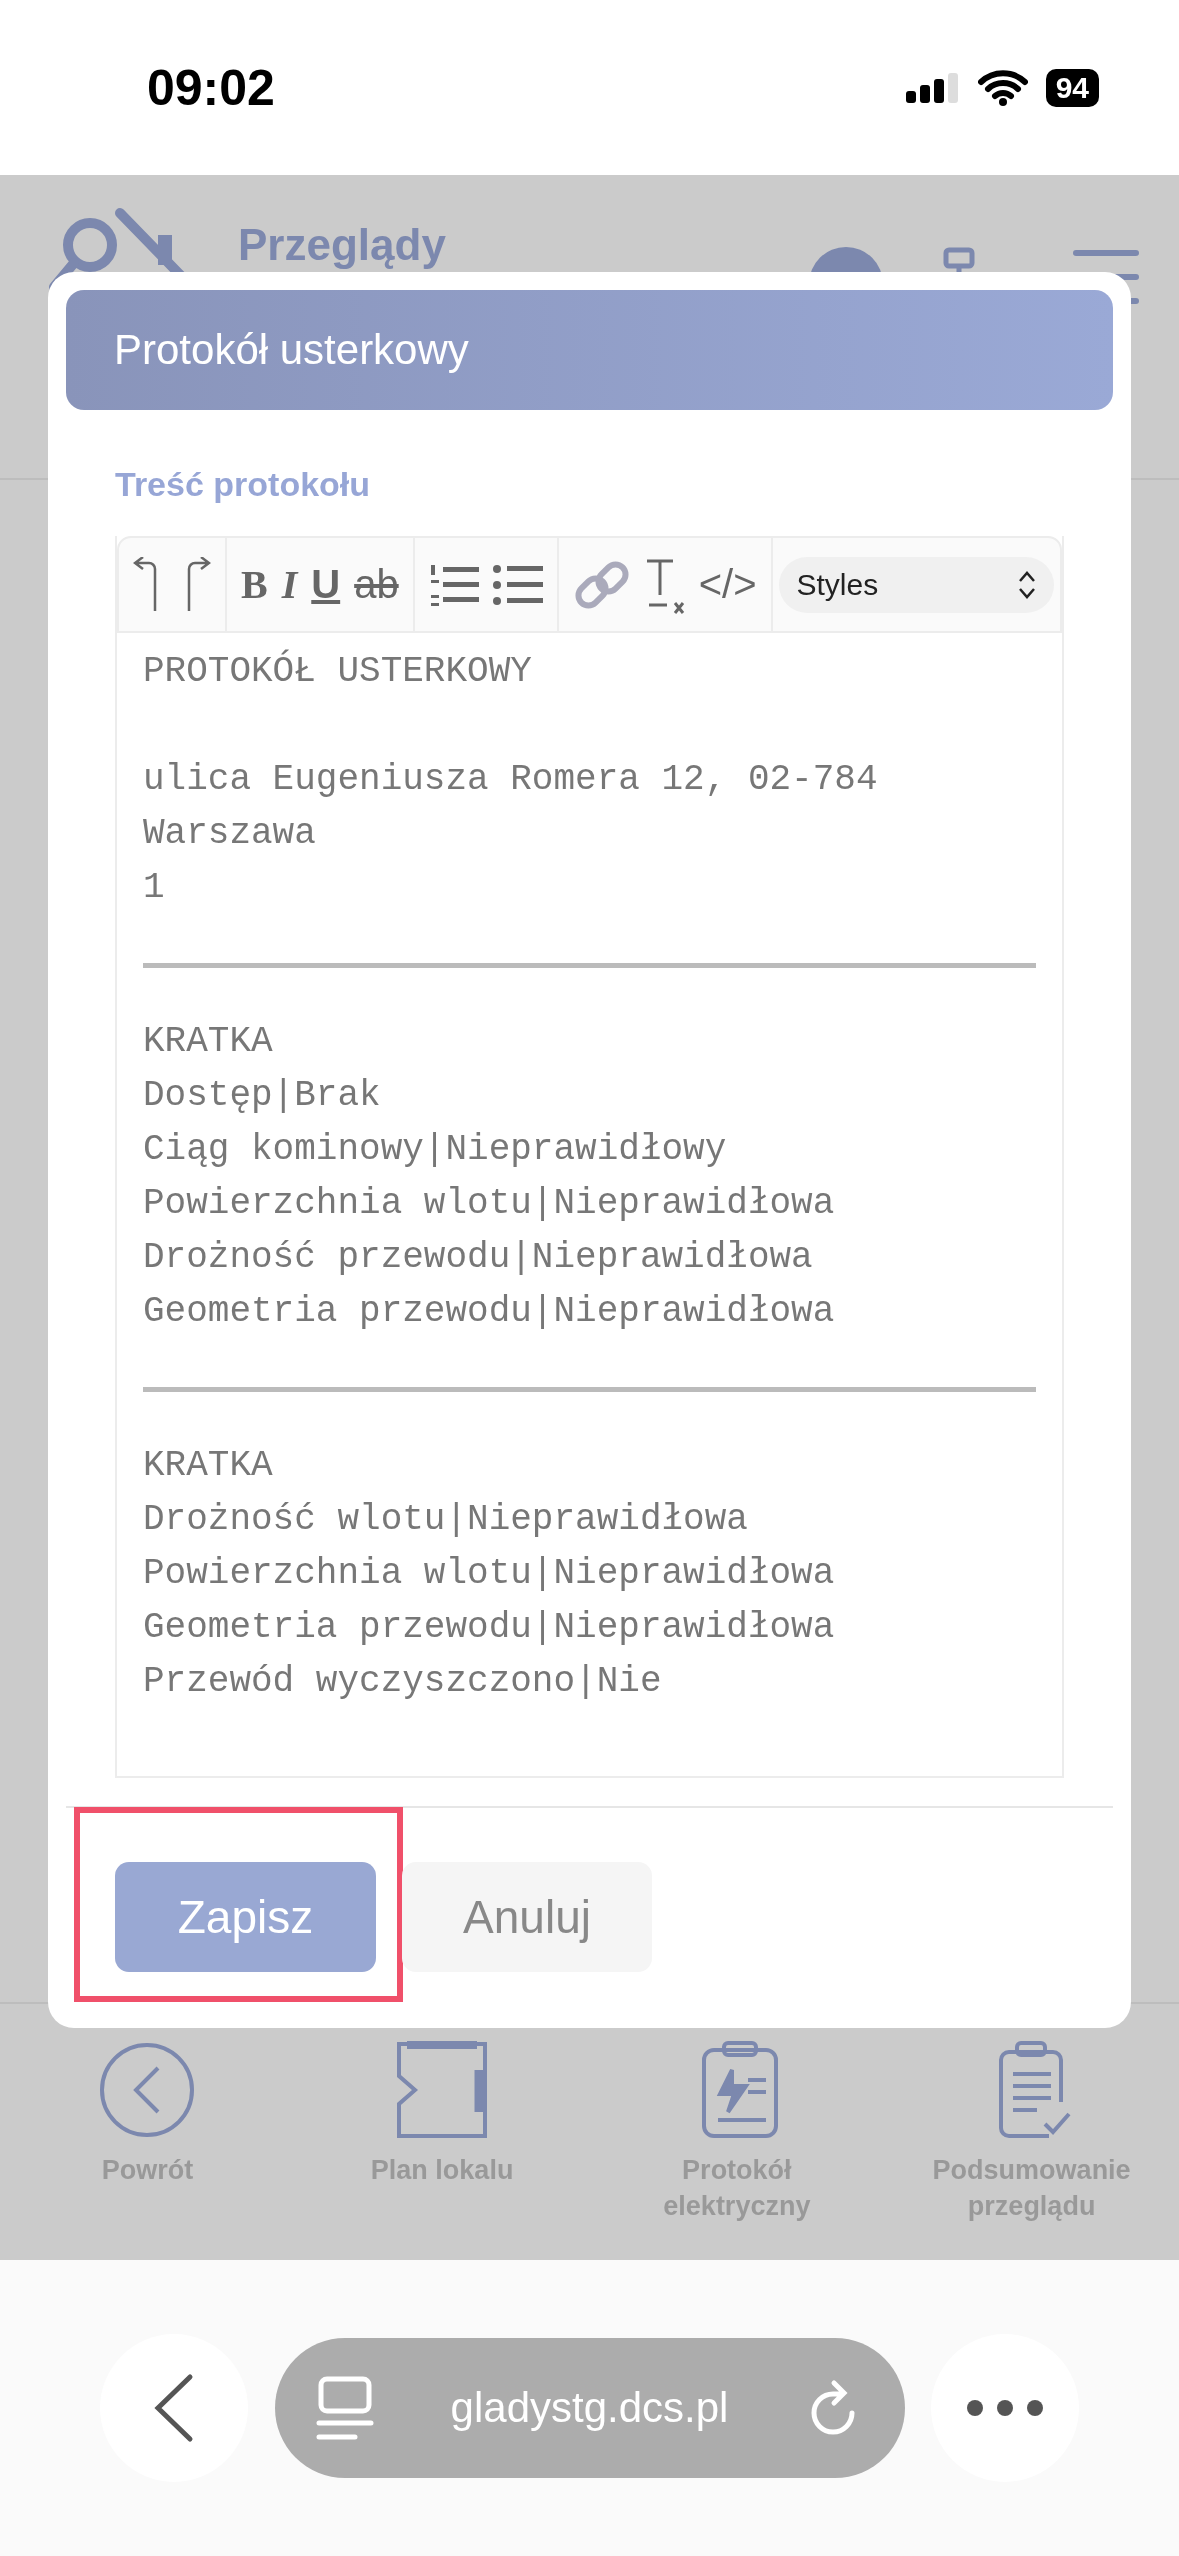 This screenshot has height=2556, width=1179. Describe the element at coordinates (376, 584) in the screenshot. I see `strike-button: ab` at that location.